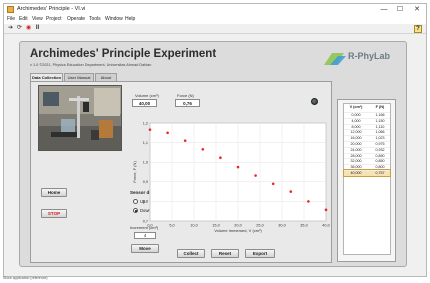 The height and width of the screenshot is (283, 430). What do you see at coordinates (11, 19) in the screenshot?
I see `menu-file: File` at bounding box center [11, 19].